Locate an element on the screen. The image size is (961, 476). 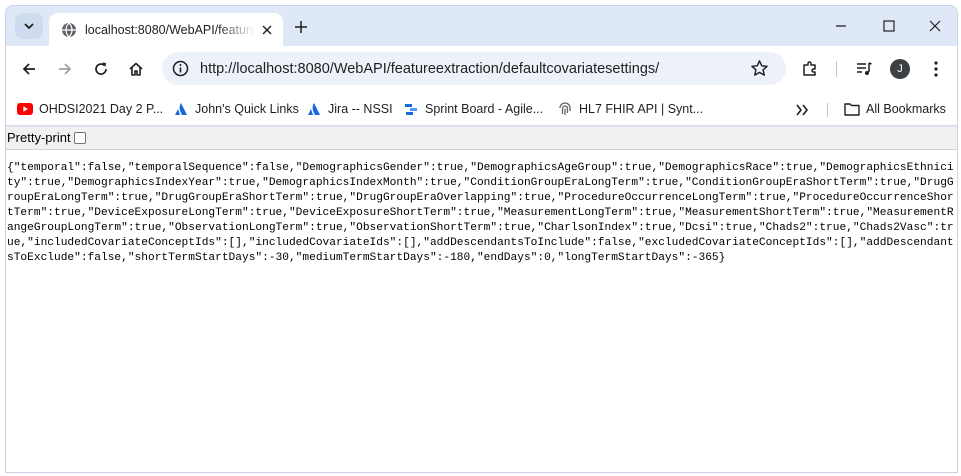
close-window-button is located at coordinates (935, 26).